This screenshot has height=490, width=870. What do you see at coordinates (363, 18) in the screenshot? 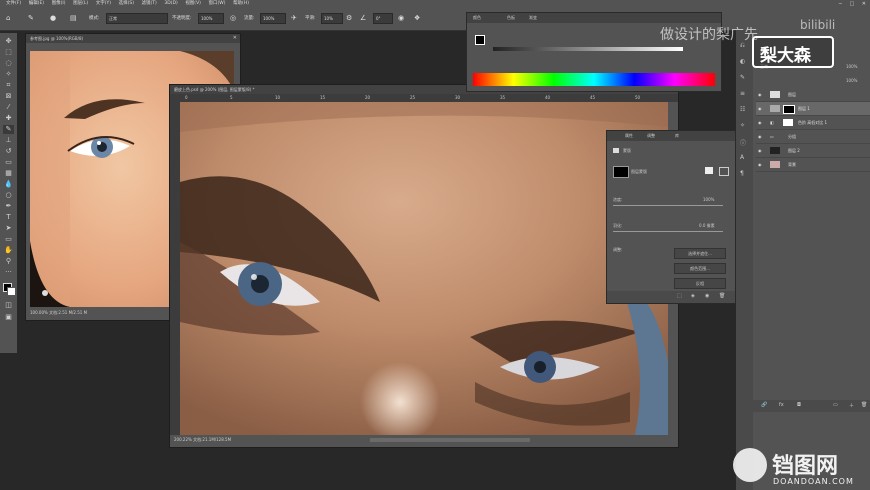
I see `angle-icon: ∠` at bounding box center [363, 18].